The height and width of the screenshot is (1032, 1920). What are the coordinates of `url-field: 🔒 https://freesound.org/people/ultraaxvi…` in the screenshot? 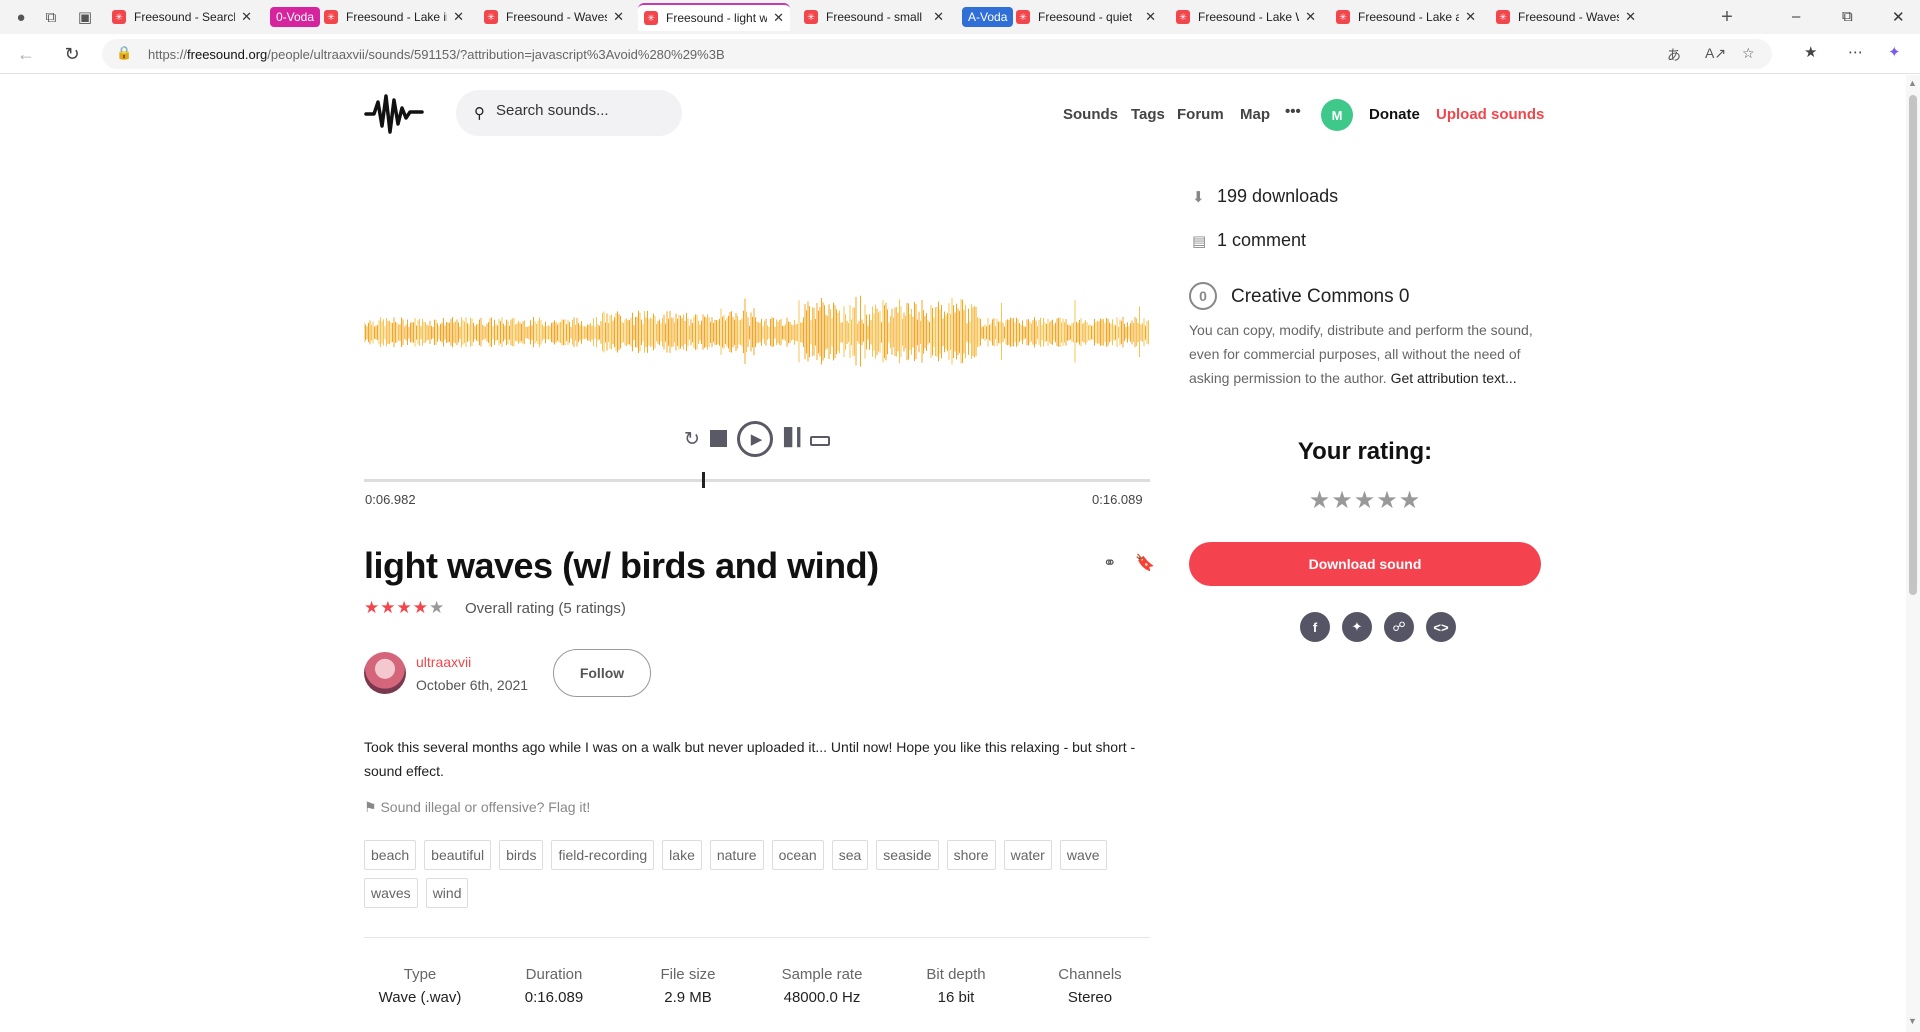 It's located at (937, 54).